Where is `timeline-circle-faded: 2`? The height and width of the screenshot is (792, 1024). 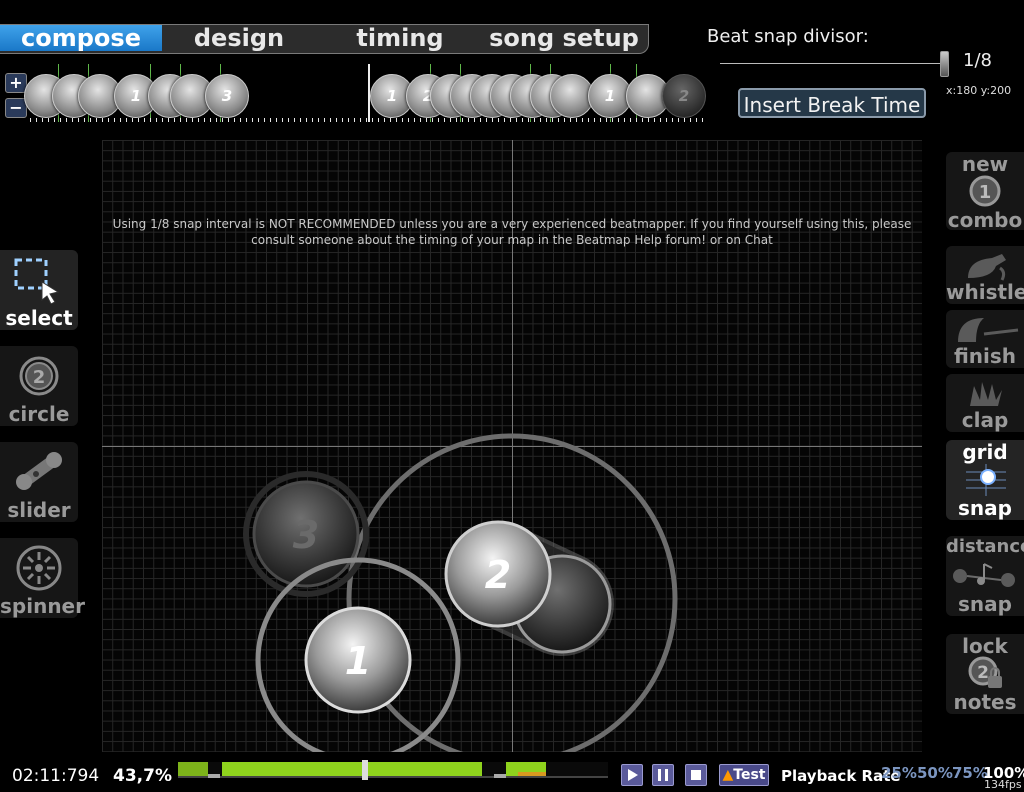
timeline-circle-faded: 2 is located at coordinates (684, 96).